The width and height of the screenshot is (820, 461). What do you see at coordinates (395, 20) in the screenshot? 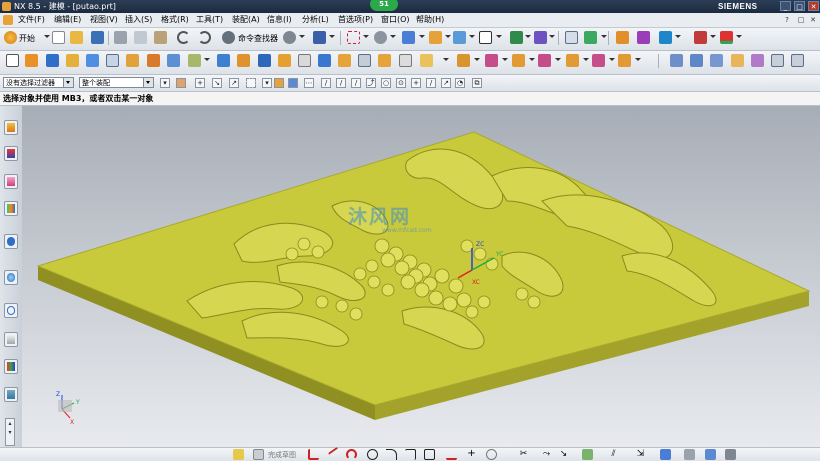
I see `menu-window: 窗口(O)` at bounding box center [395, 20].